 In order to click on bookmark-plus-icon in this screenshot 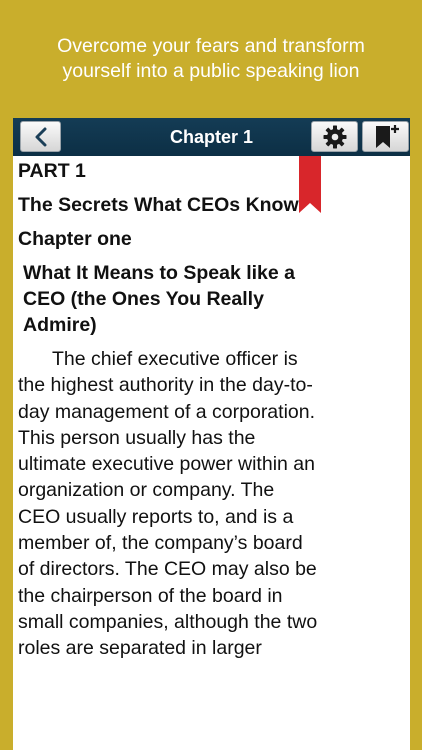, I will do `click(387, 136)`.